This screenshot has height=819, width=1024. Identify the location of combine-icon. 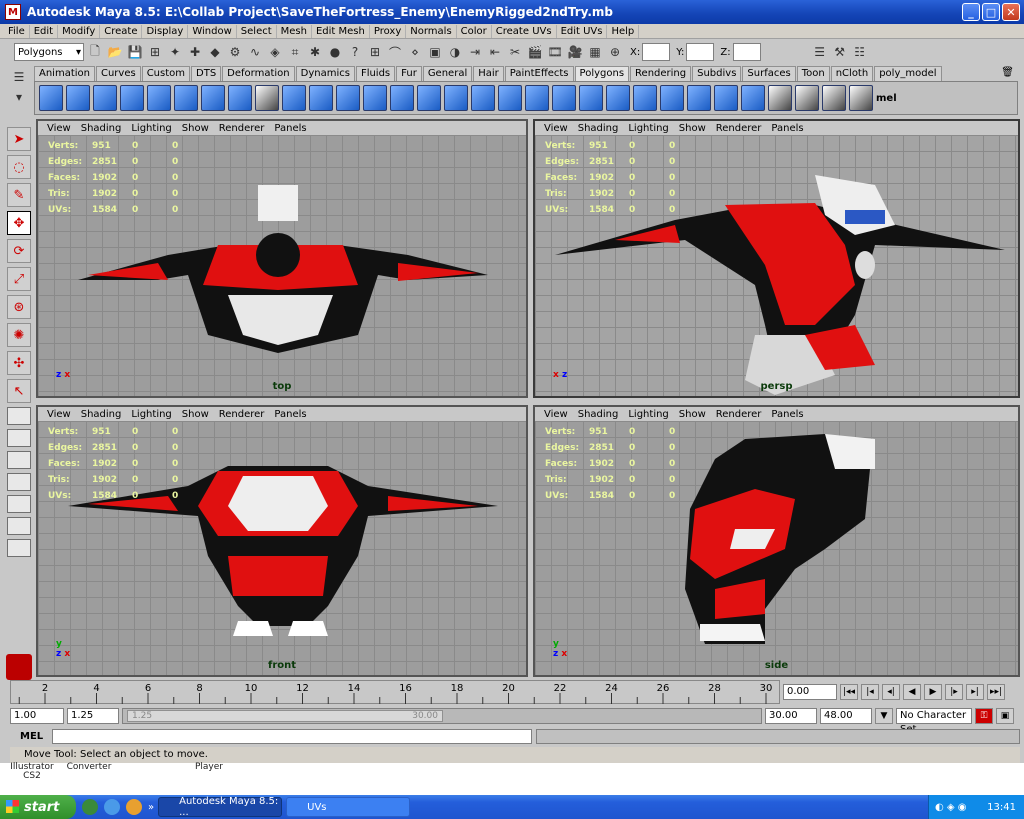
(294, 98).